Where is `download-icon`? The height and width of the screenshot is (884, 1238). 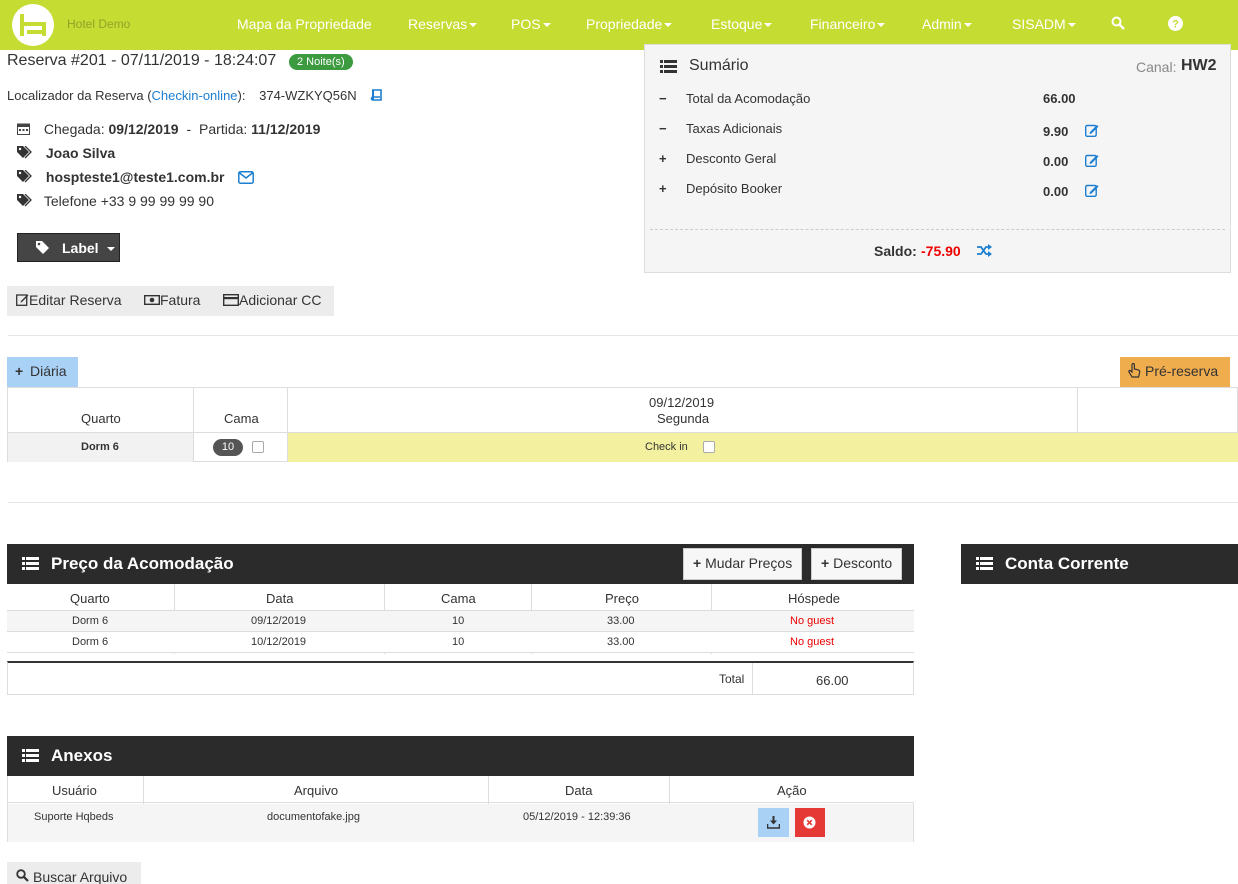 download-icon is located at coordinates (773, 824).